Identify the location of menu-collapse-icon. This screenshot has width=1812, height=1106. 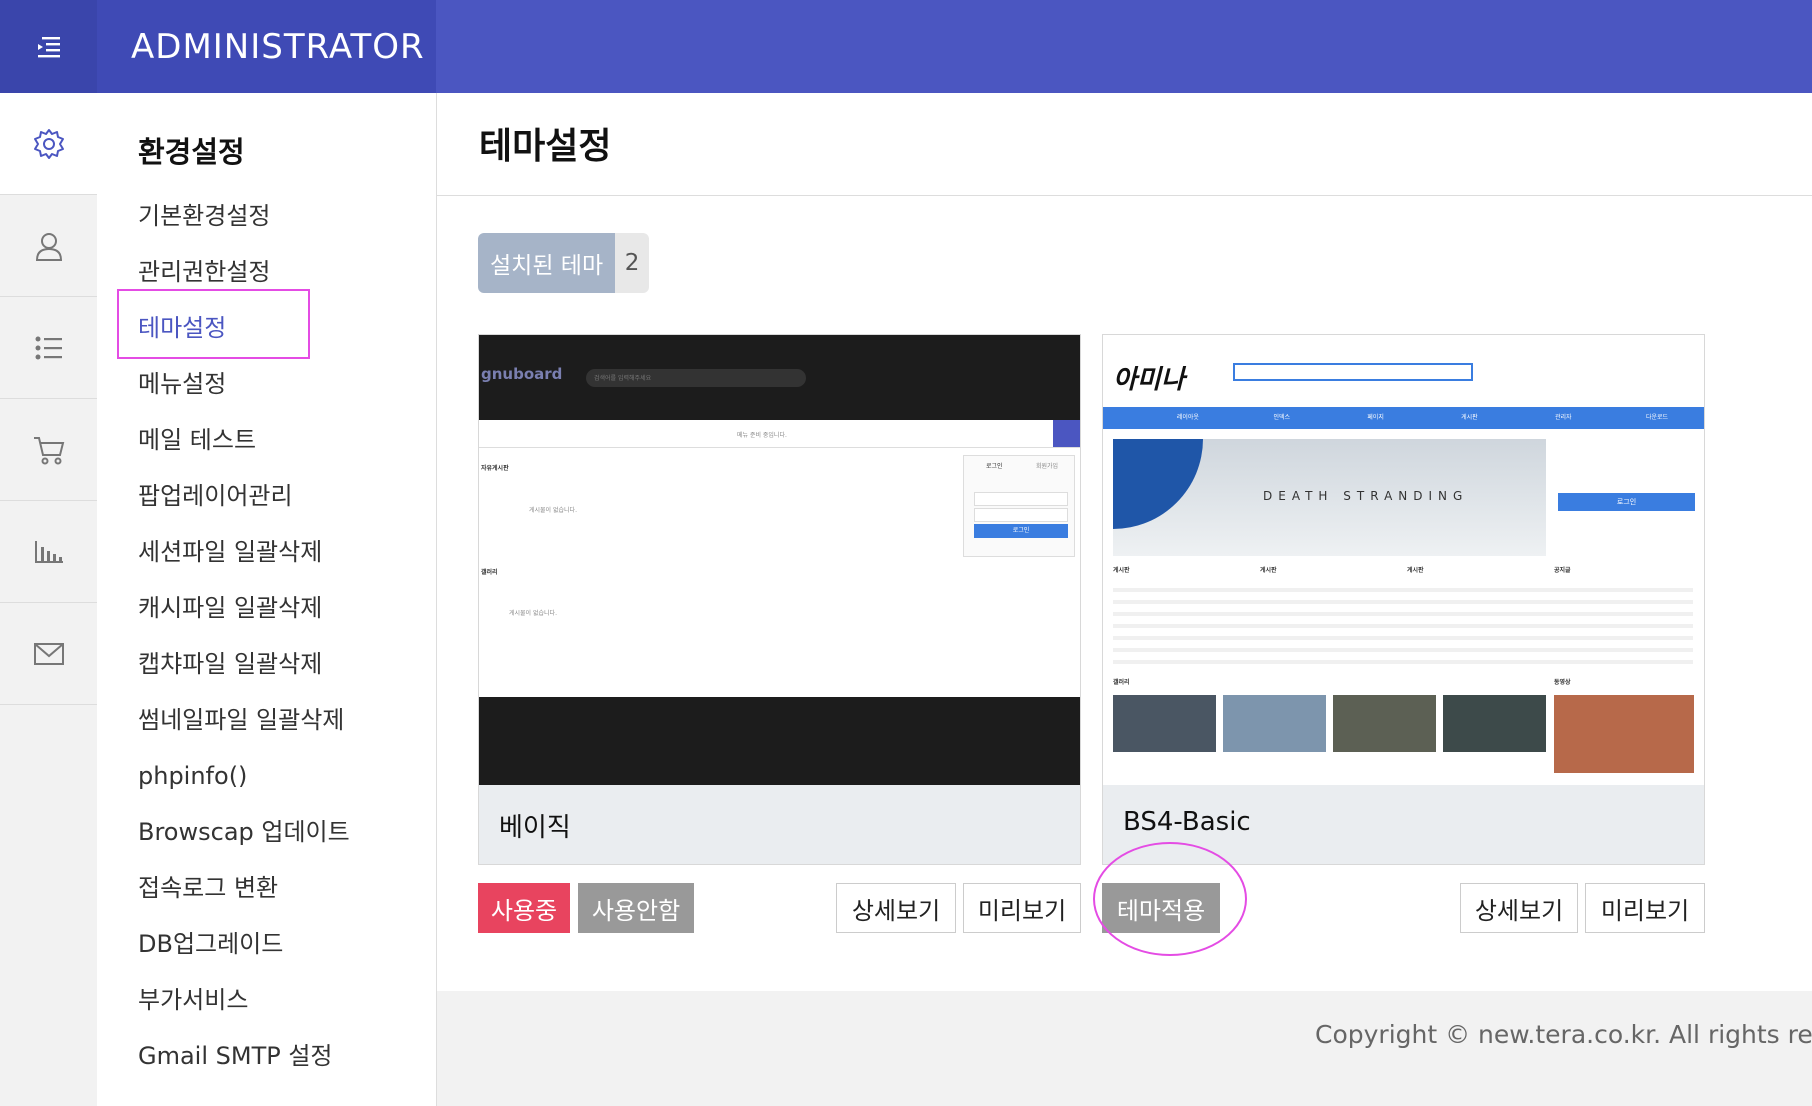
(48, 46).